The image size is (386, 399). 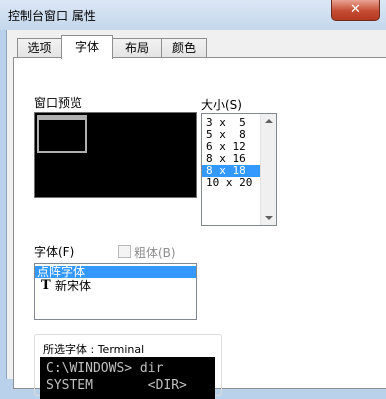 I want to click on tab-label: 字体, so click(x=86, y=47).